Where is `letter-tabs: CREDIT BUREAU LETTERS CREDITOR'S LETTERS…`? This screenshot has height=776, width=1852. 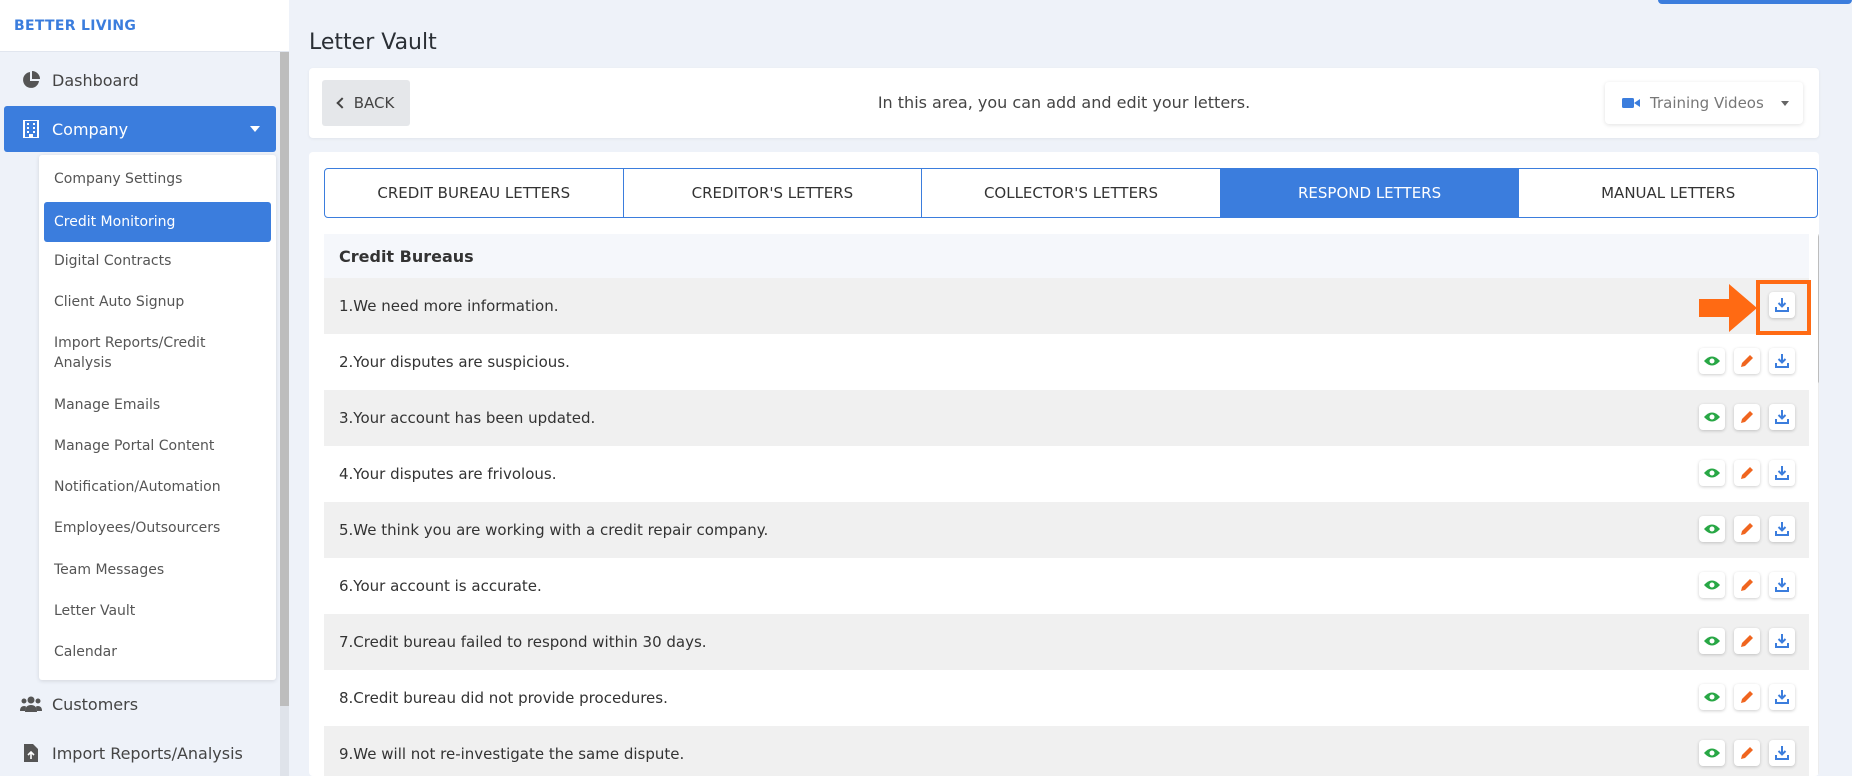 letter-tabs: CREDIT BUREAU LETTERS CREDITOR'S LETTERS… is located at coordinates (1071, 193).